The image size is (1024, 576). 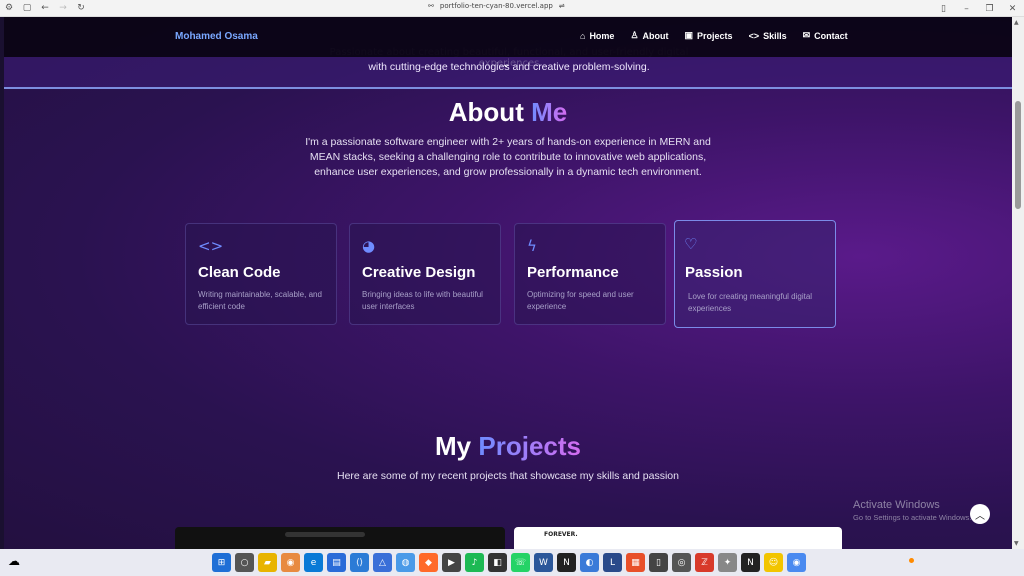 What do you see at coordinates (691, 244) in the screenshot?
I see `heart-icon: ♡` at bounding box center [691, 244].